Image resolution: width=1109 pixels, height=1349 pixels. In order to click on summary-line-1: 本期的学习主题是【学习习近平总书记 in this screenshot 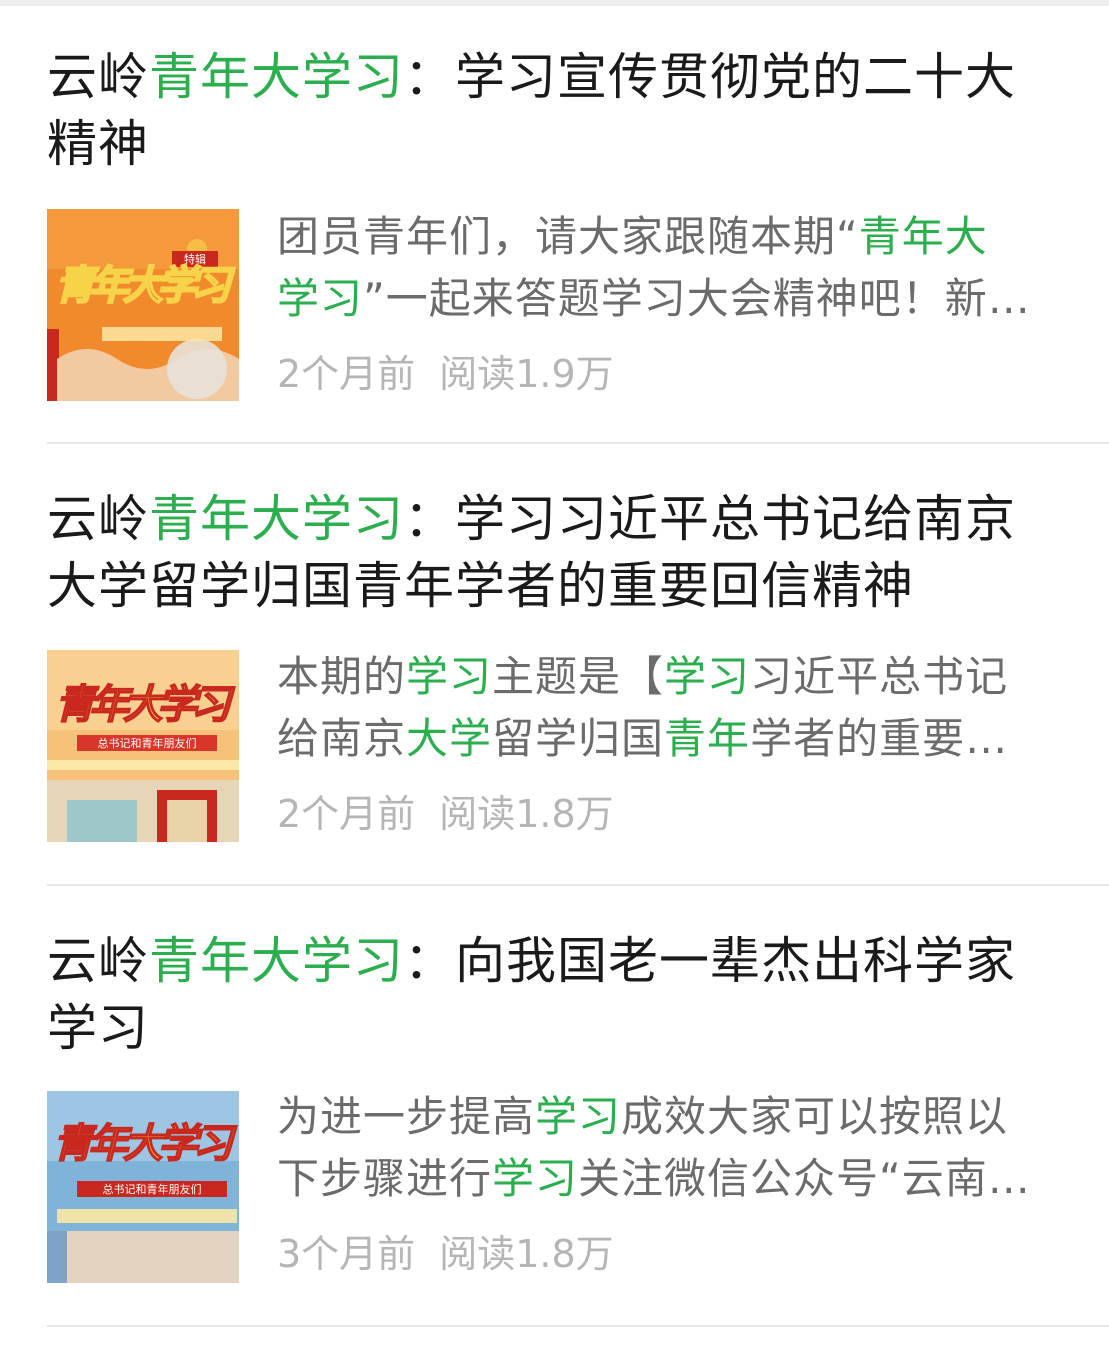, I will do `click(677, 677)`.